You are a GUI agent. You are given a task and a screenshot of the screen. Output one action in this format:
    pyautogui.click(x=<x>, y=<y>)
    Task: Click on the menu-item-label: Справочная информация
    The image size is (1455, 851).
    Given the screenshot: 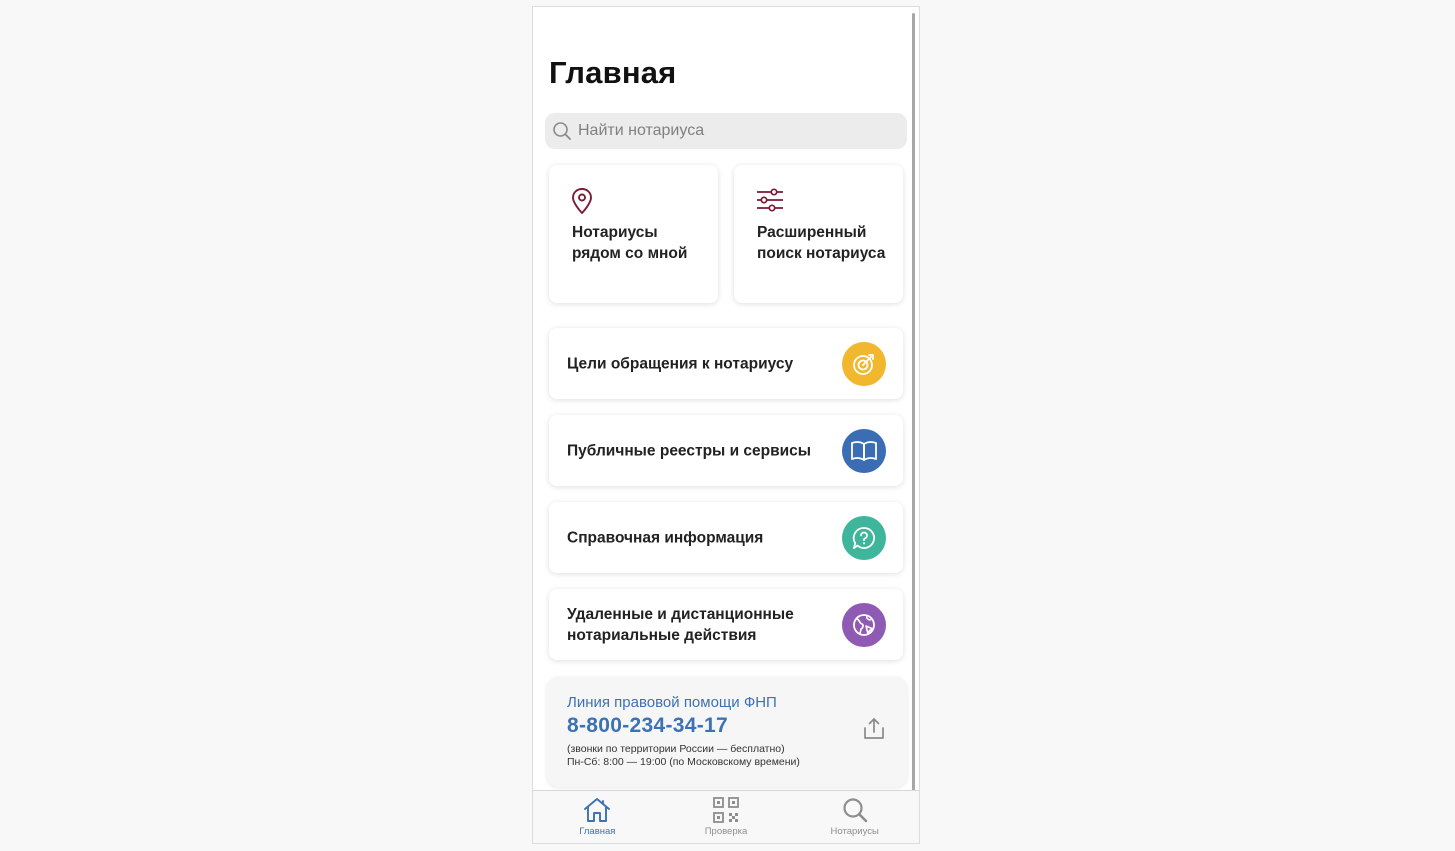 What is the action you would take?
    pyautogui.click(x=665, y=537)
    